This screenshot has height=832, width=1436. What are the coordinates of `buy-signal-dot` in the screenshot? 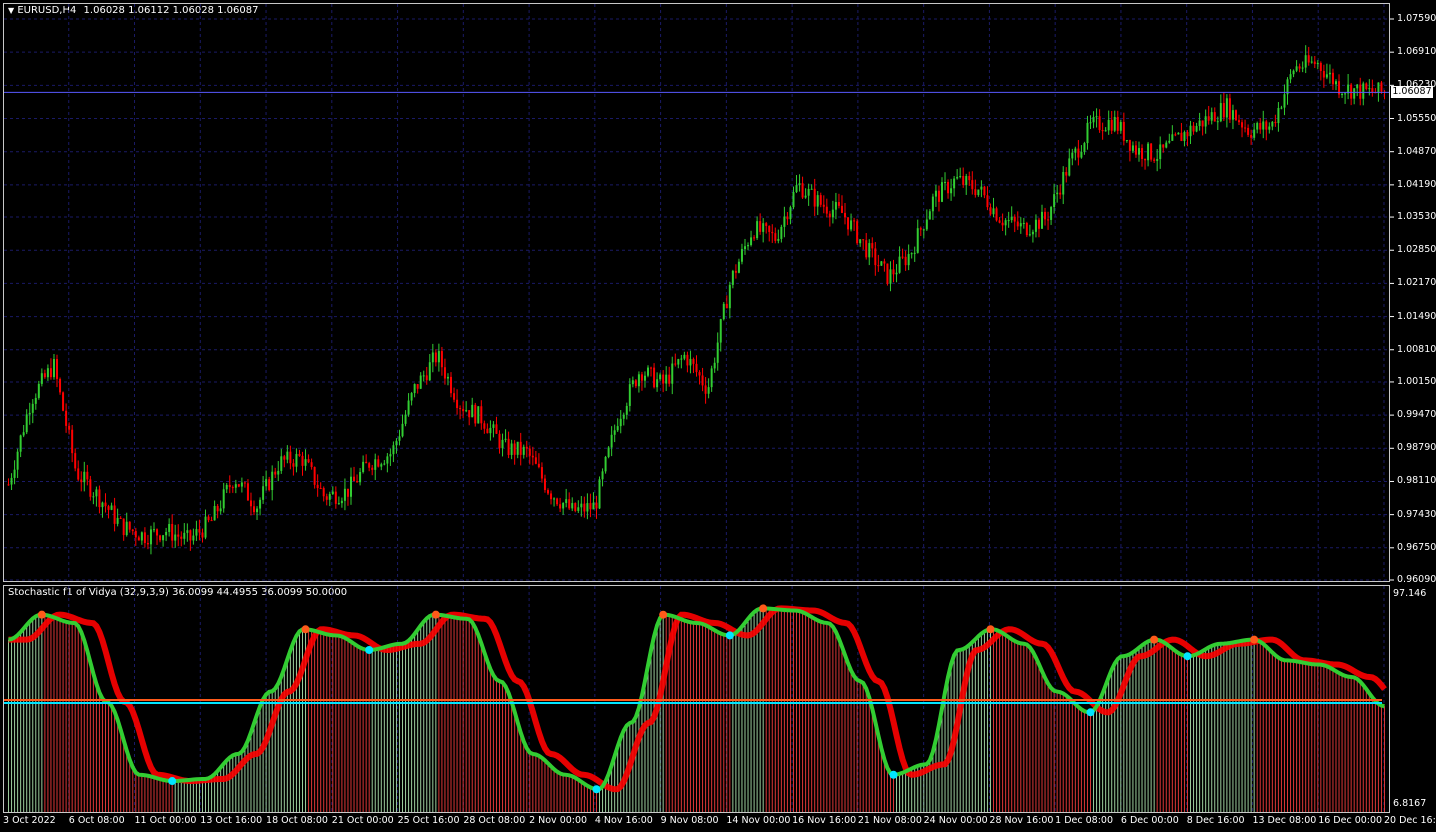 It's located at (893, 774).